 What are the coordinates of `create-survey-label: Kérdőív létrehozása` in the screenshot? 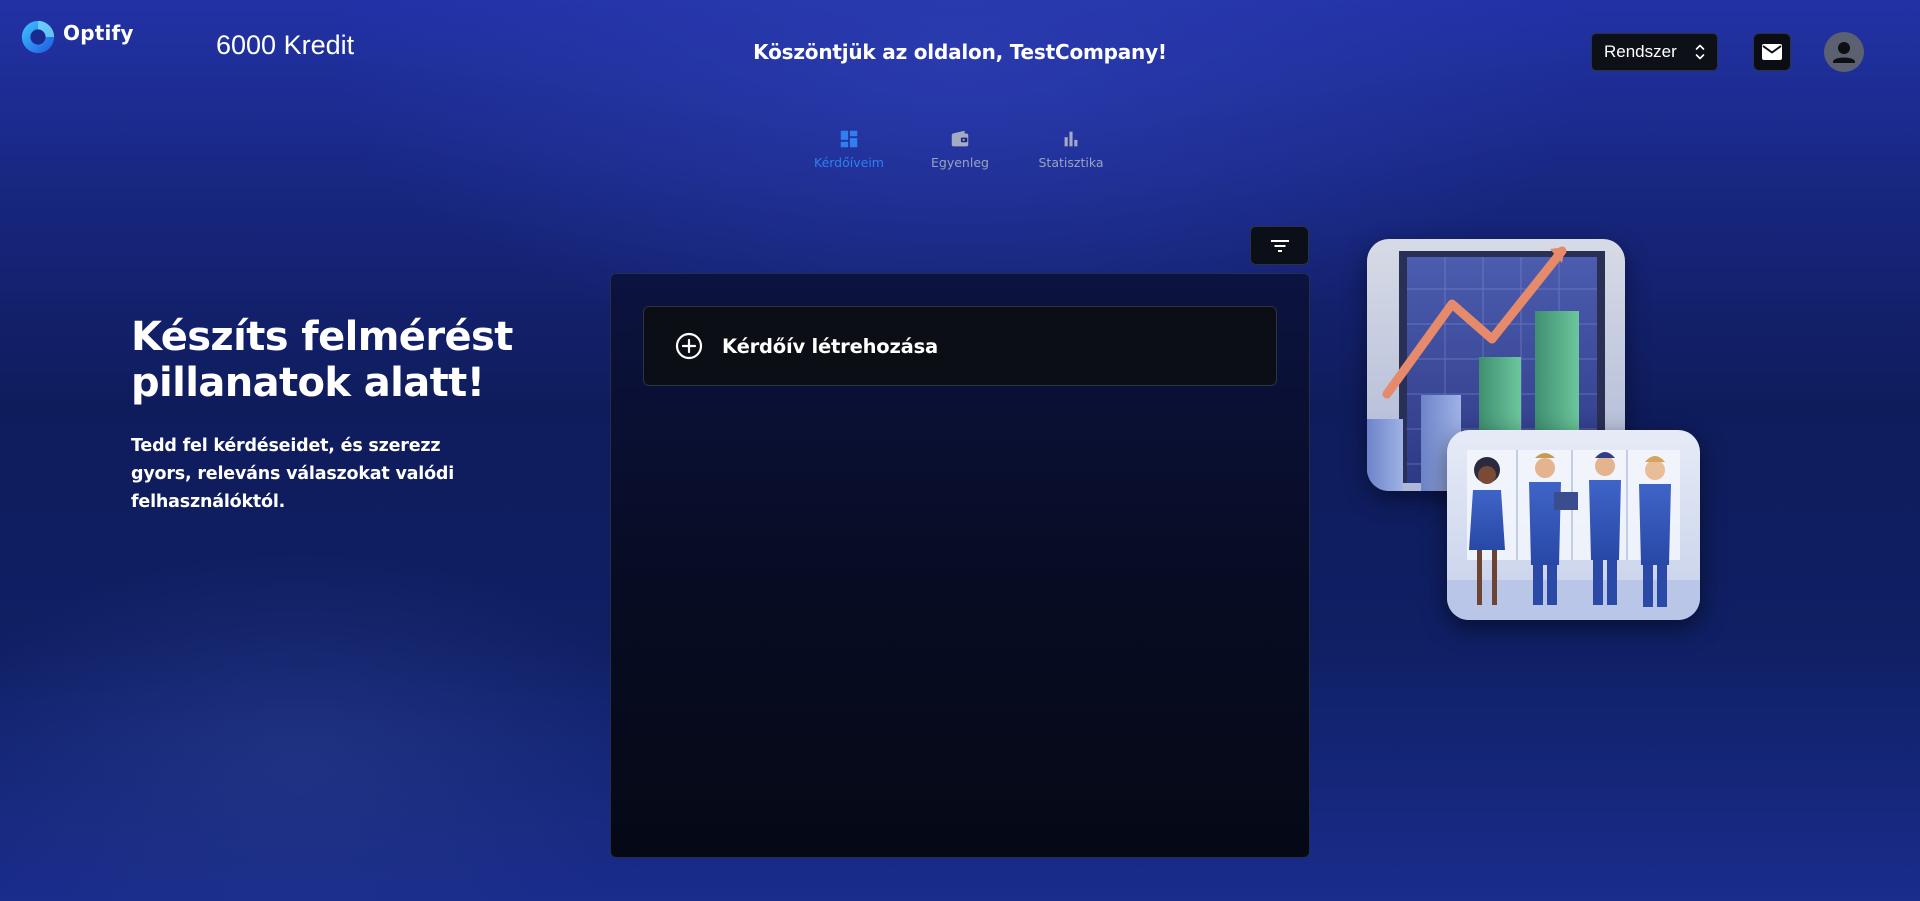 It's located at (830, 346).